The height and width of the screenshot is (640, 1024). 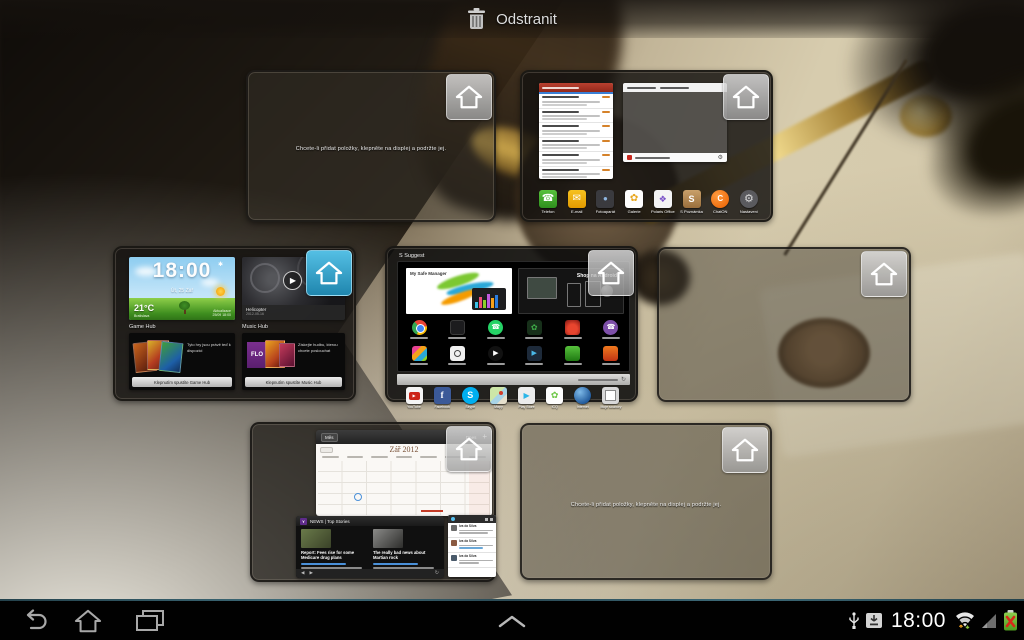 I want to click on battery-icon, so click(x=1010, y=620).